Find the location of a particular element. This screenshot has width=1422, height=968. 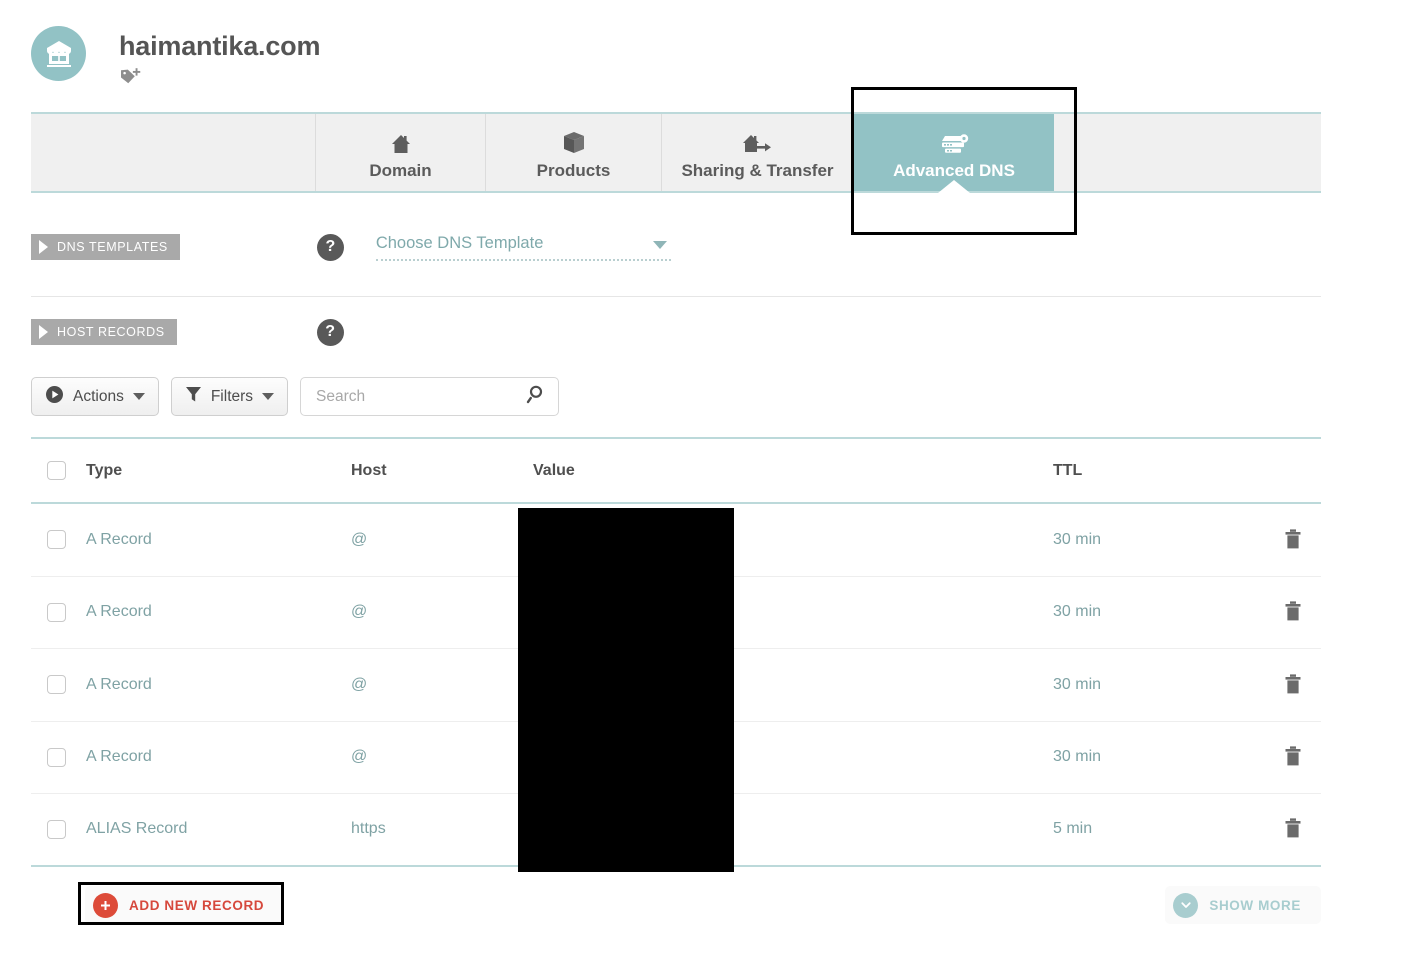

filters-label: Filters is located at coordinates (232, 396).